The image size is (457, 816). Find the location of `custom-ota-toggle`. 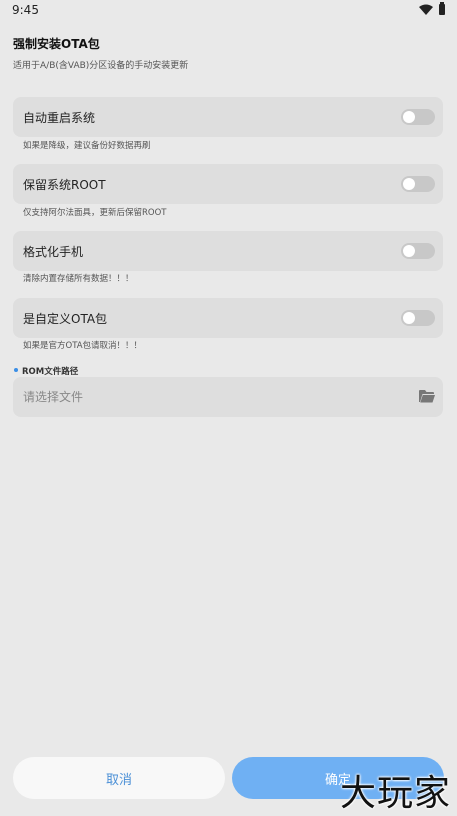

custom-ota-toggle is located at coordinates (418, 318).